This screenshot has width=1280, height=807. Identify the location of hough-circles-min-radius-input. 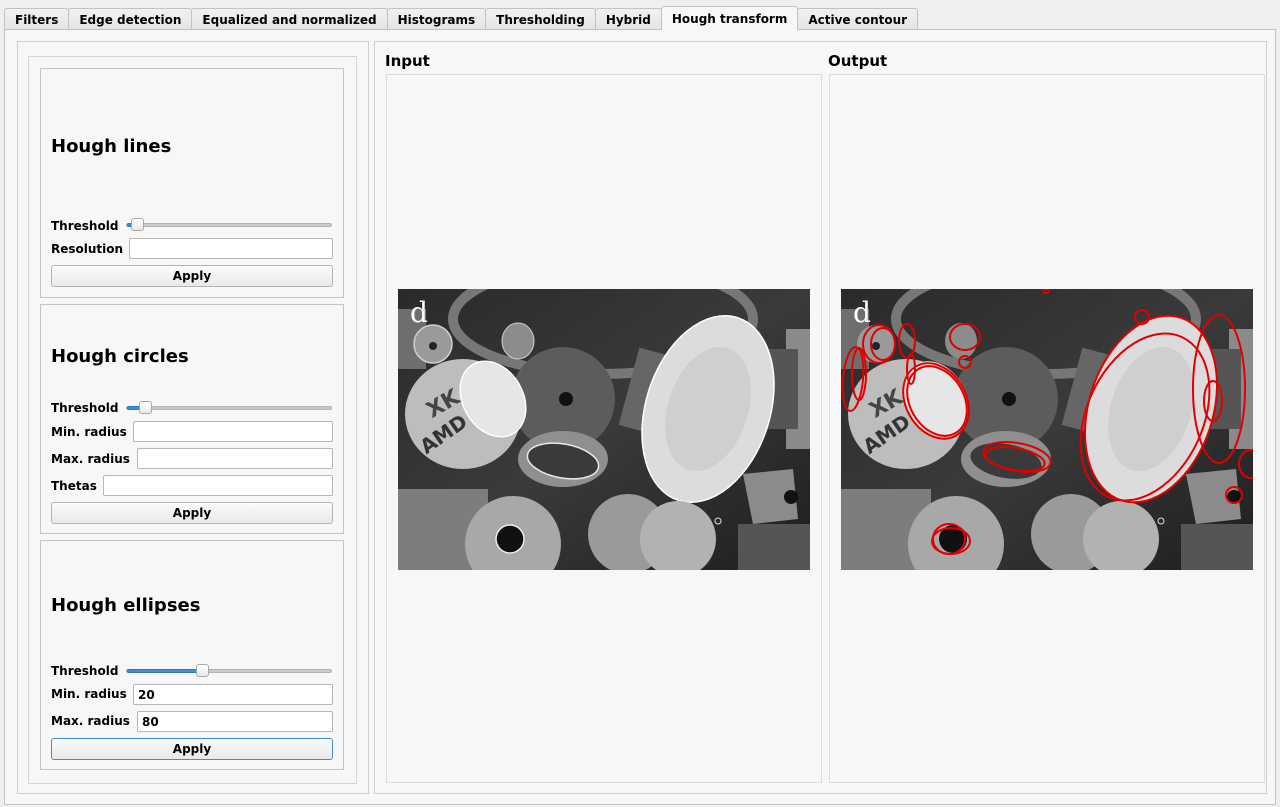
(233, 431).